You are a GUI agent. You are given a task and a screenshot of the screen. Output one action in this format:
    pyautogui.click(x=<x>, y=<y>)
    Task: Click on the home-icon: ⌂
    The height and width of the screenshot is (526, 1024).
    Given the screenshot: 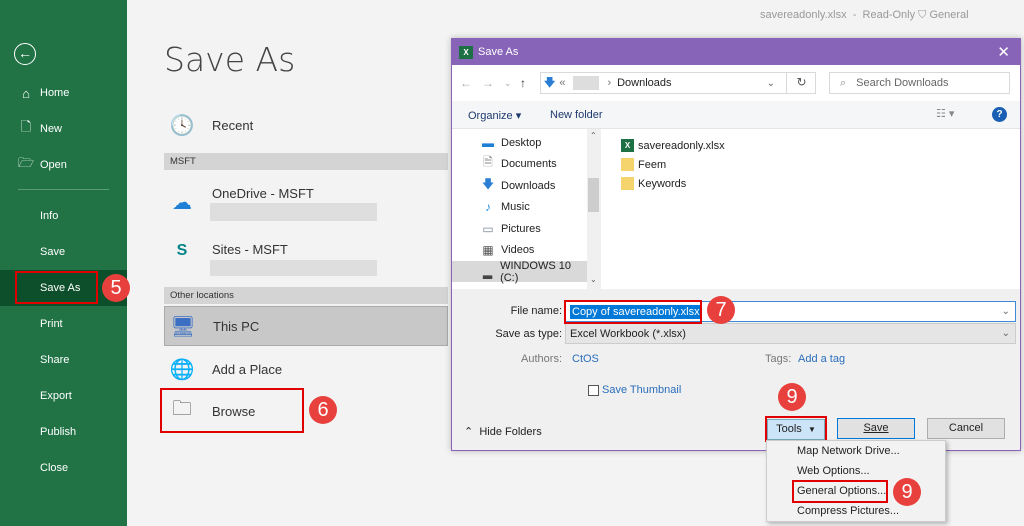 What is the action you would take?
    pyautogui.click(x=26, y=93)
    